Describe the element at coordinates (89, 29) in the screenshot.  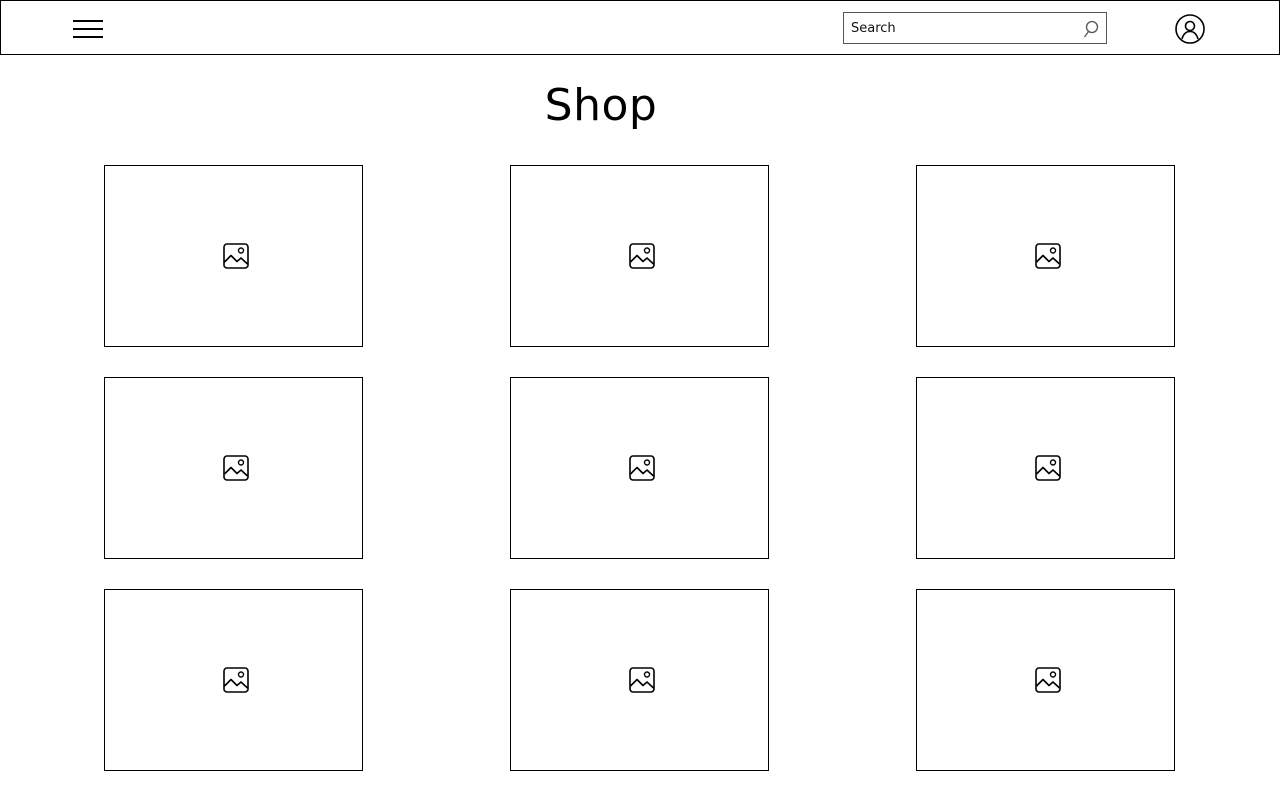
I see `hamburger-menu-icon` at that location.